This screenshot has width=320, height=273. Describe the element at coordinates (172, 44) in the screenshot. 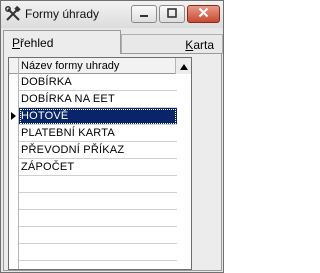

I see `tab-karta: Karta` at that location.